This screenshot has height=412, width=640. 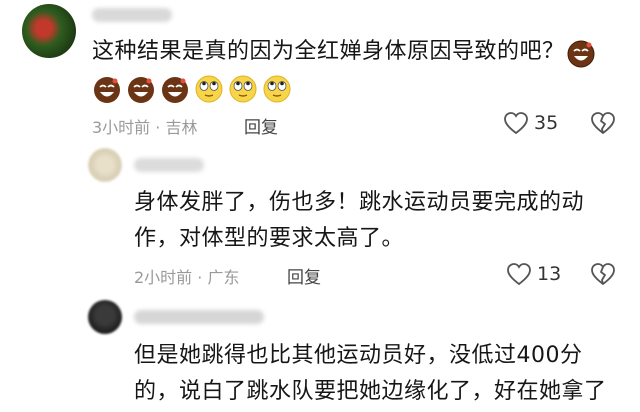 What do you see at coordinates (359, 202) in the screenshot?
I see `comment-text-line1: 身体发胖了，伤也多！跳水运动员要完成的动` at bounding box center [359, 202].